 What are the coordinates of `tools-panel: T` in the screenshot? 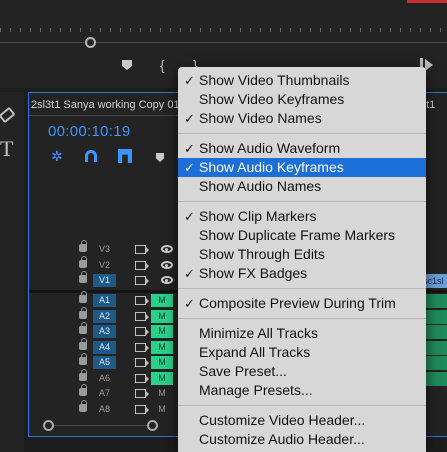 It's located at (12, 272).